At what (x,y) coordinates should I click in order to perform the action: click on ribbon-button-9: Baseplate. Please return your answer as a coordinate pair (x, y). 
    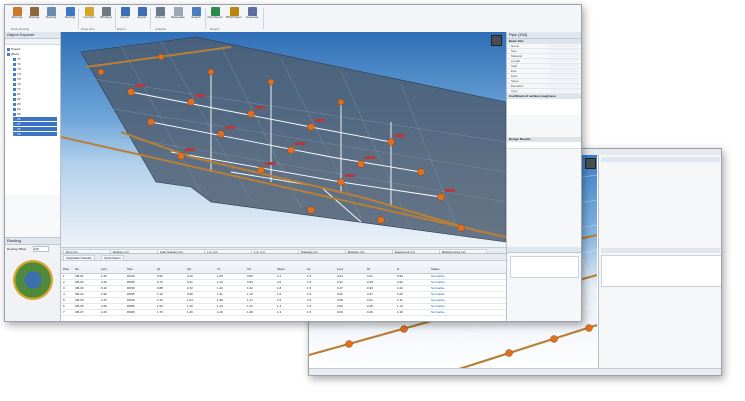
    Looking at the image, I should click on (178, 18).